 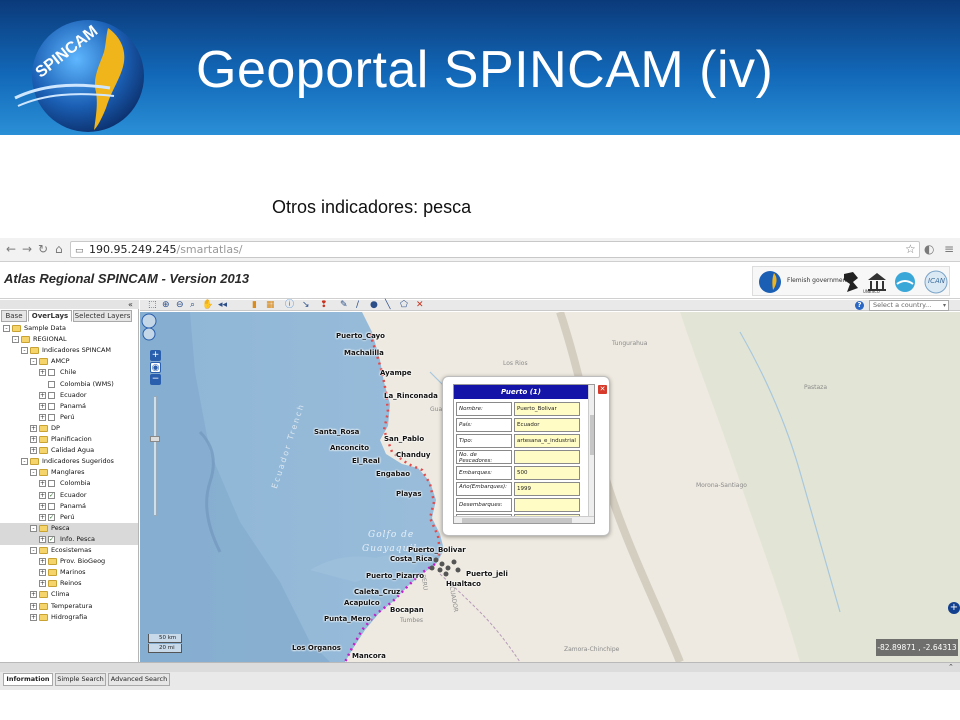 What do you see at coordinates (364, 353) in the screenshot?
I see `place-label: Machalilla` at bounding box center [364, 353].